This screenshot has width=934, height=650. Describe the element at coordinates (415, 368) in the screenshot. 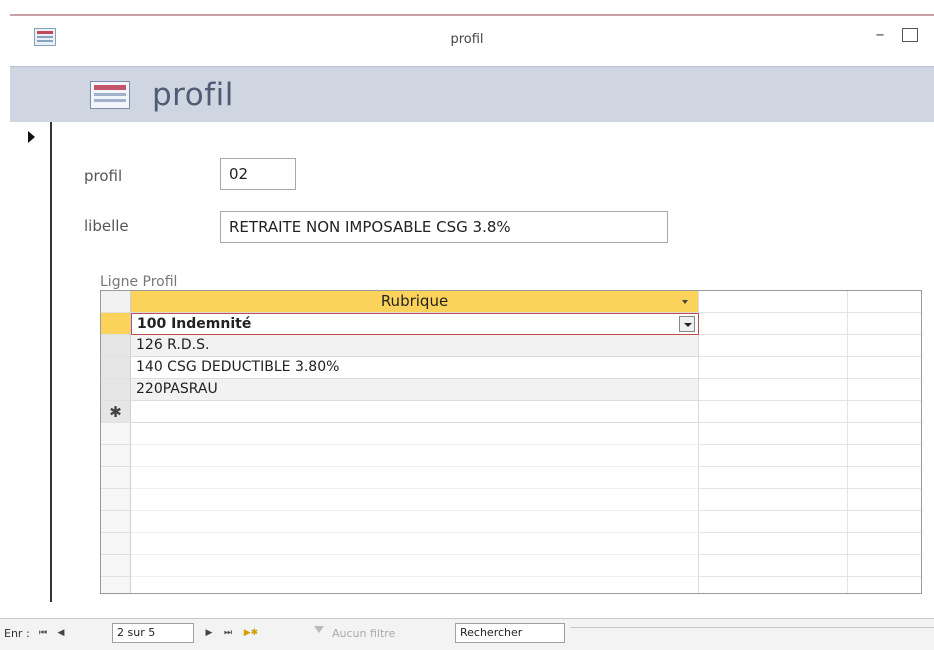

I see `rubrique-cell: 140 CSG DEDUCTIBLE 3.80%` at that location.